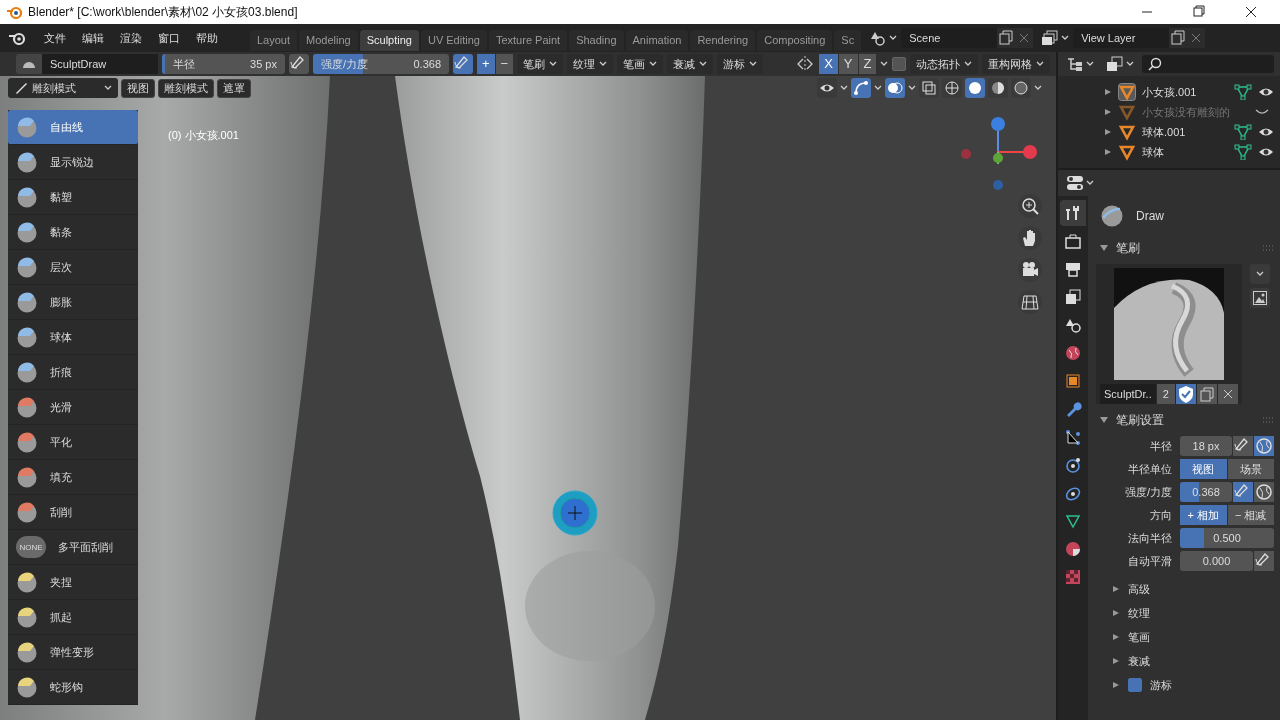 This screenshot has width=1280, height=720. Describe the element at coordinates (73, 442) in the screenshot. I see `tool-item: 平化` at that location.